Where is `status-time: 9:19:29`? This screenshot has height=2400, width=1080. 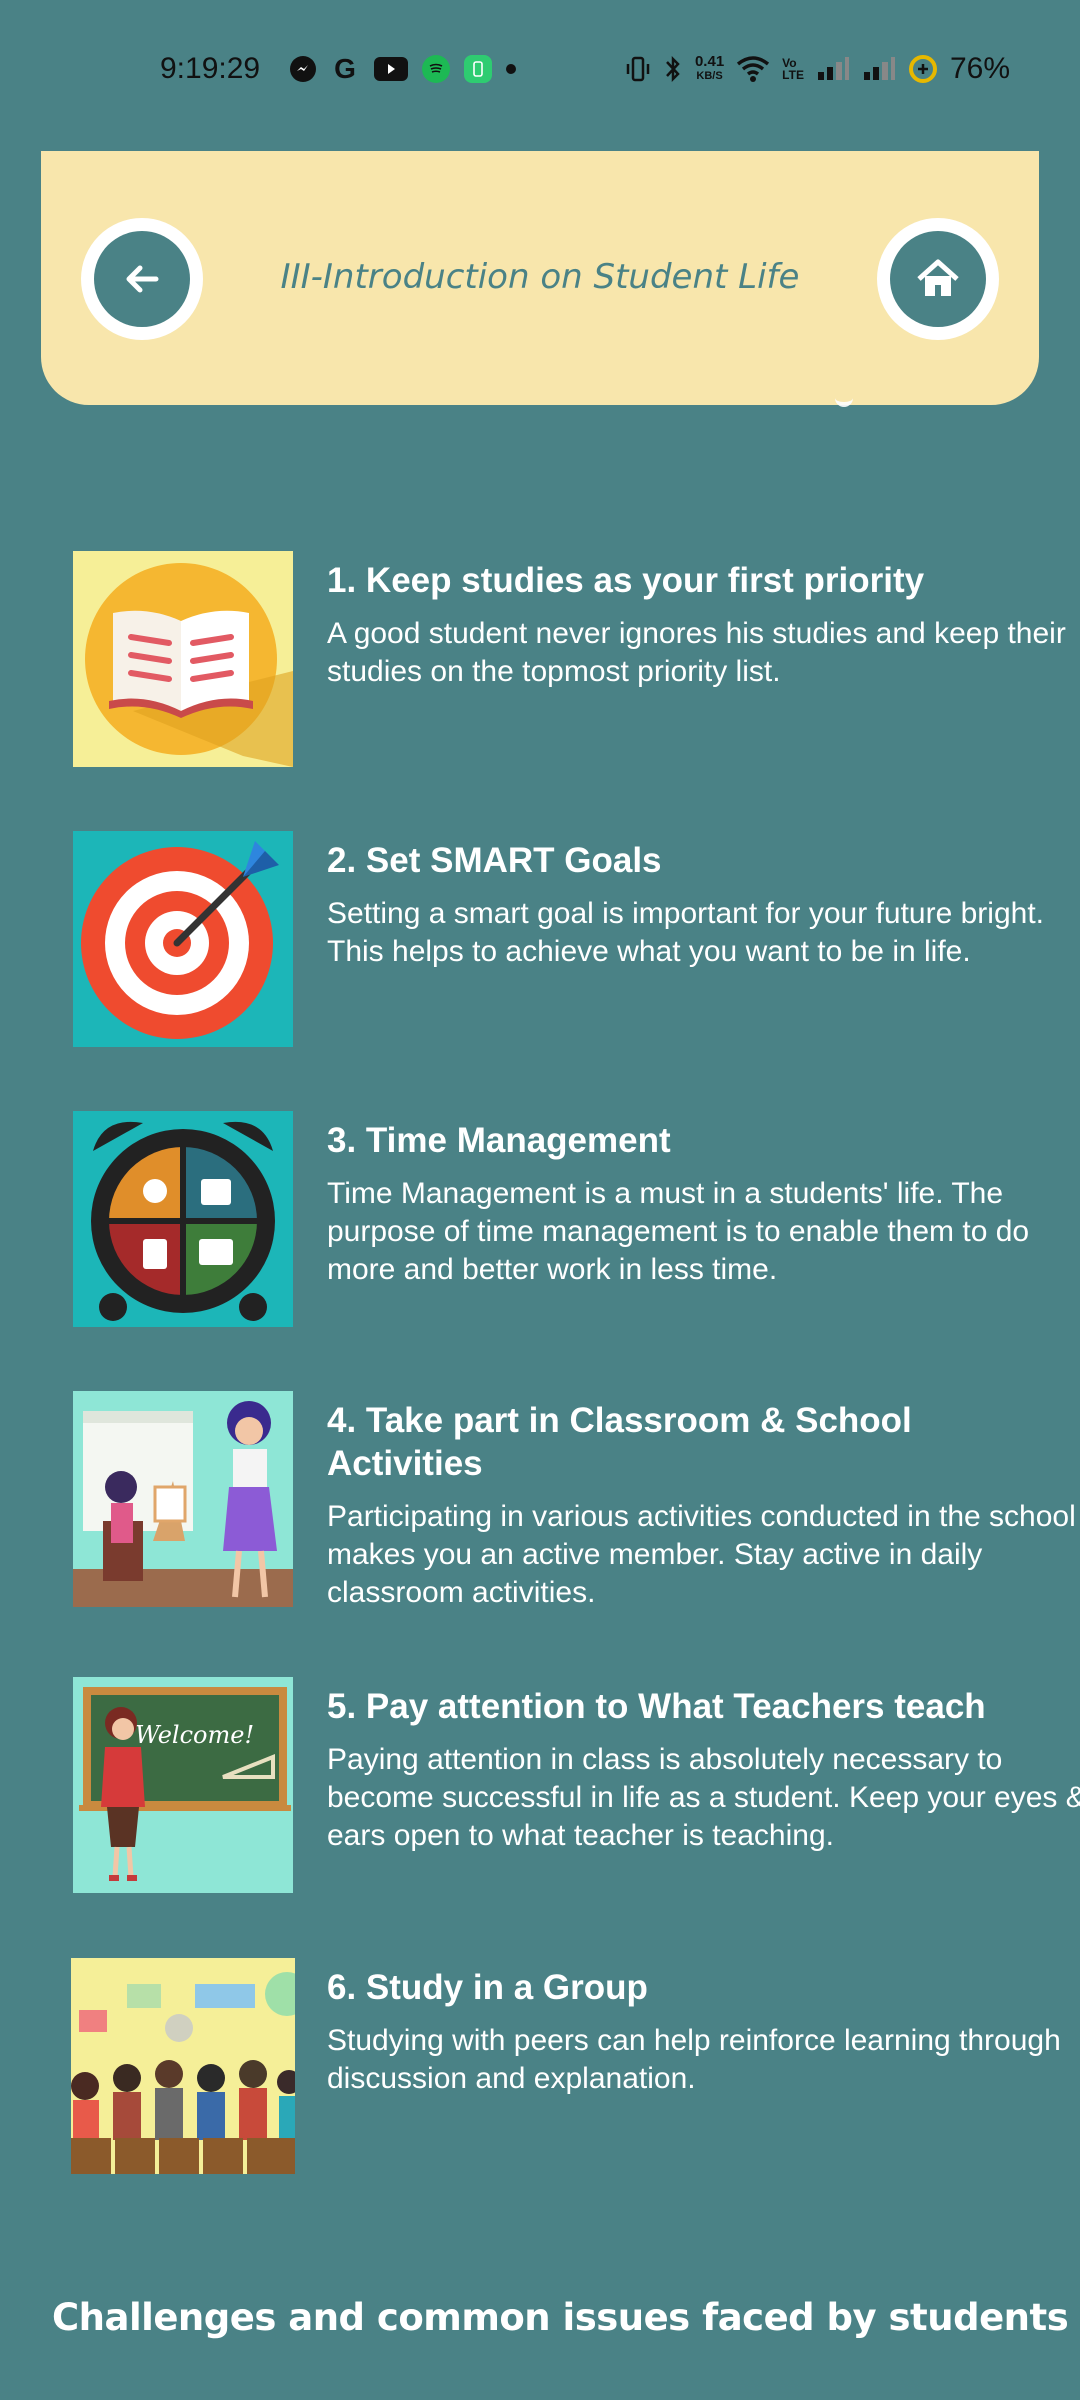
status-time: 9:19:29 is located at coordinates (210, 68).